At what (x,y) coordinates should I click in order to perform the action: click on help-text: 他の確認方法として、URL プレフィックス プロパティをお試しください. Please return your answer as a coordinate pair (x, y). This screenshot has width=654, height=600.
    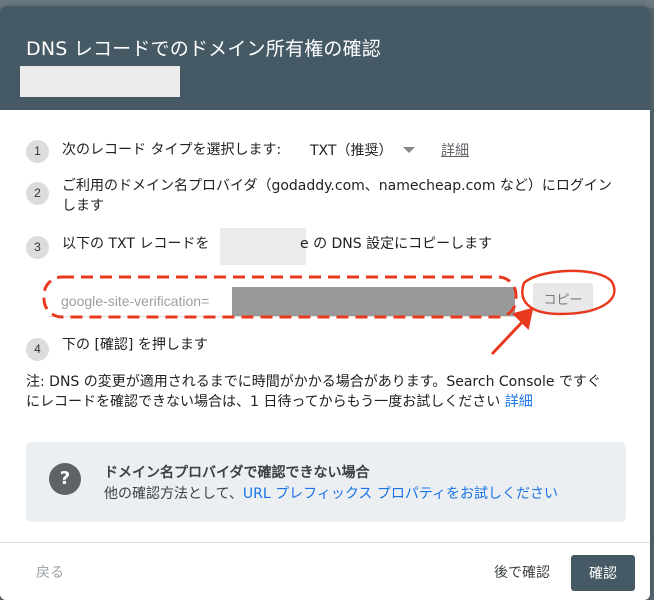
    Looking at the image, I should click on (331, 493).